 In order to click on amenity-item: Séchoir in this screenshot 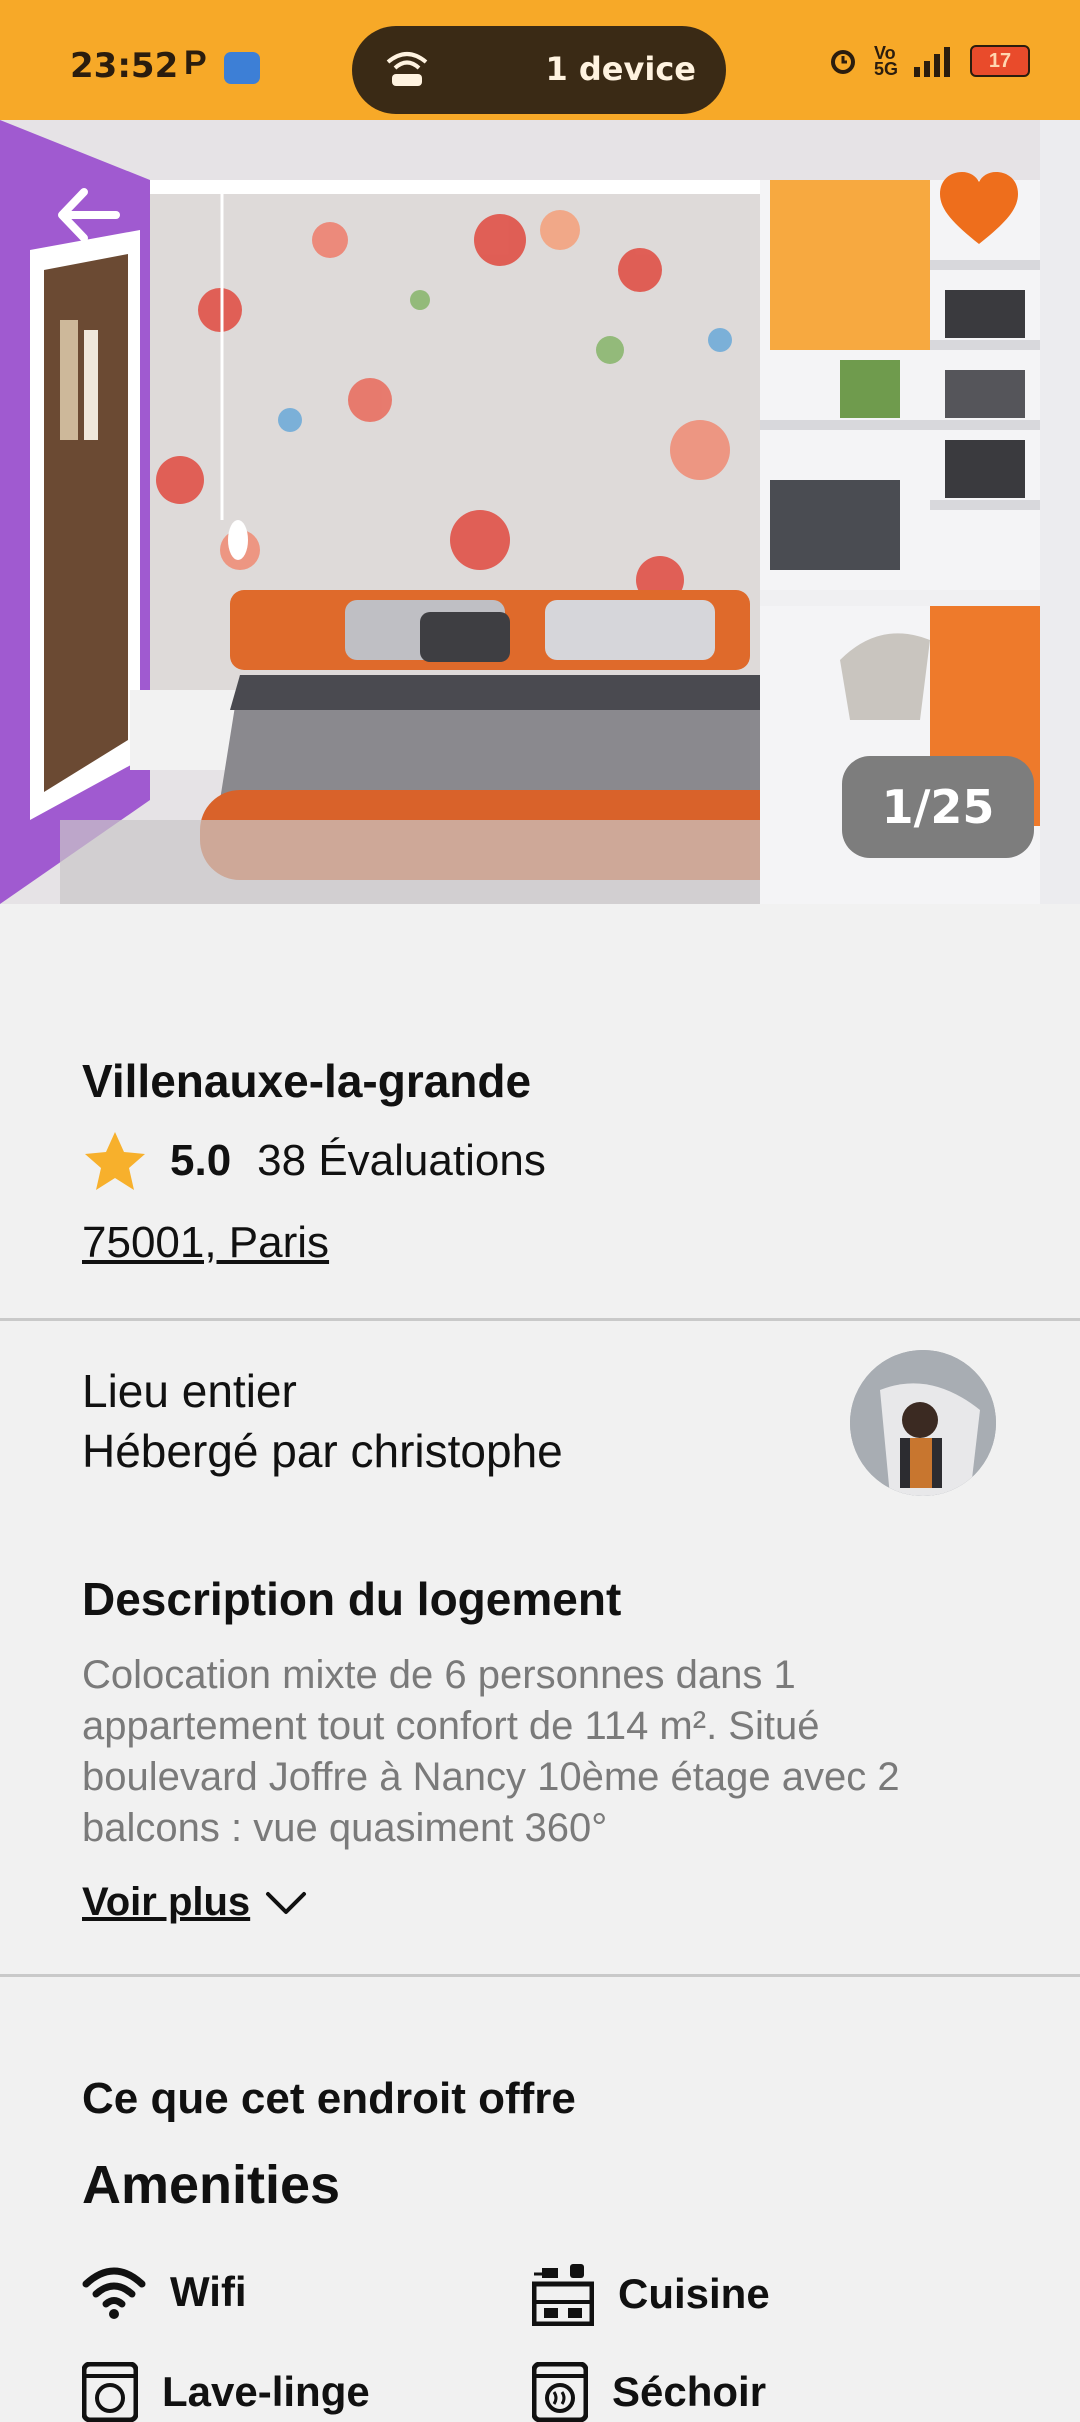, I will do `click(649, 2392)`.